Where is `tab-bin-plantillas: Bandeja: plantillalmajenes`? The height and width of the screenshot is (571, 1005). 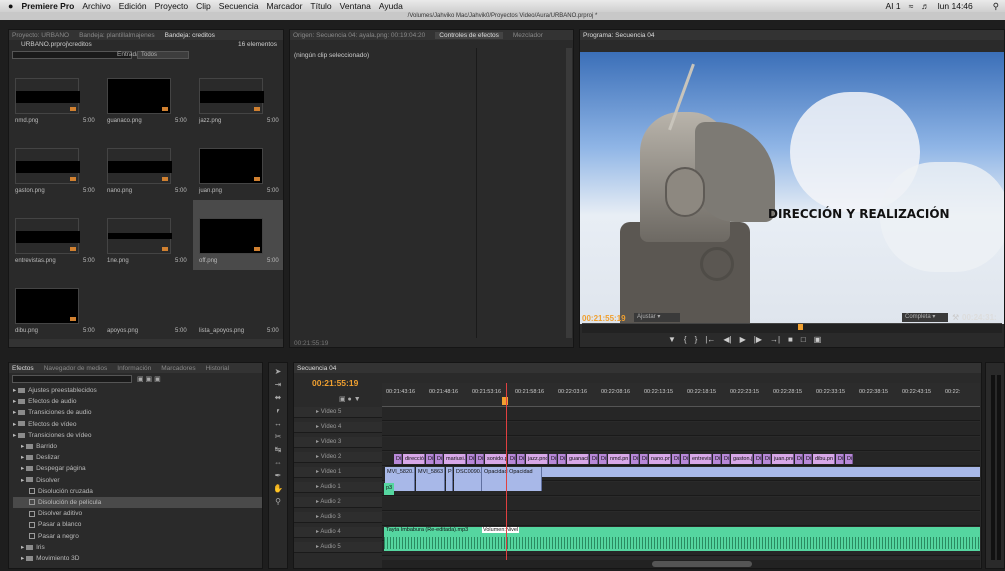 tab-bin-plantillas: Bandeja: plantillalmajenes is located at coordinates (117, 35).